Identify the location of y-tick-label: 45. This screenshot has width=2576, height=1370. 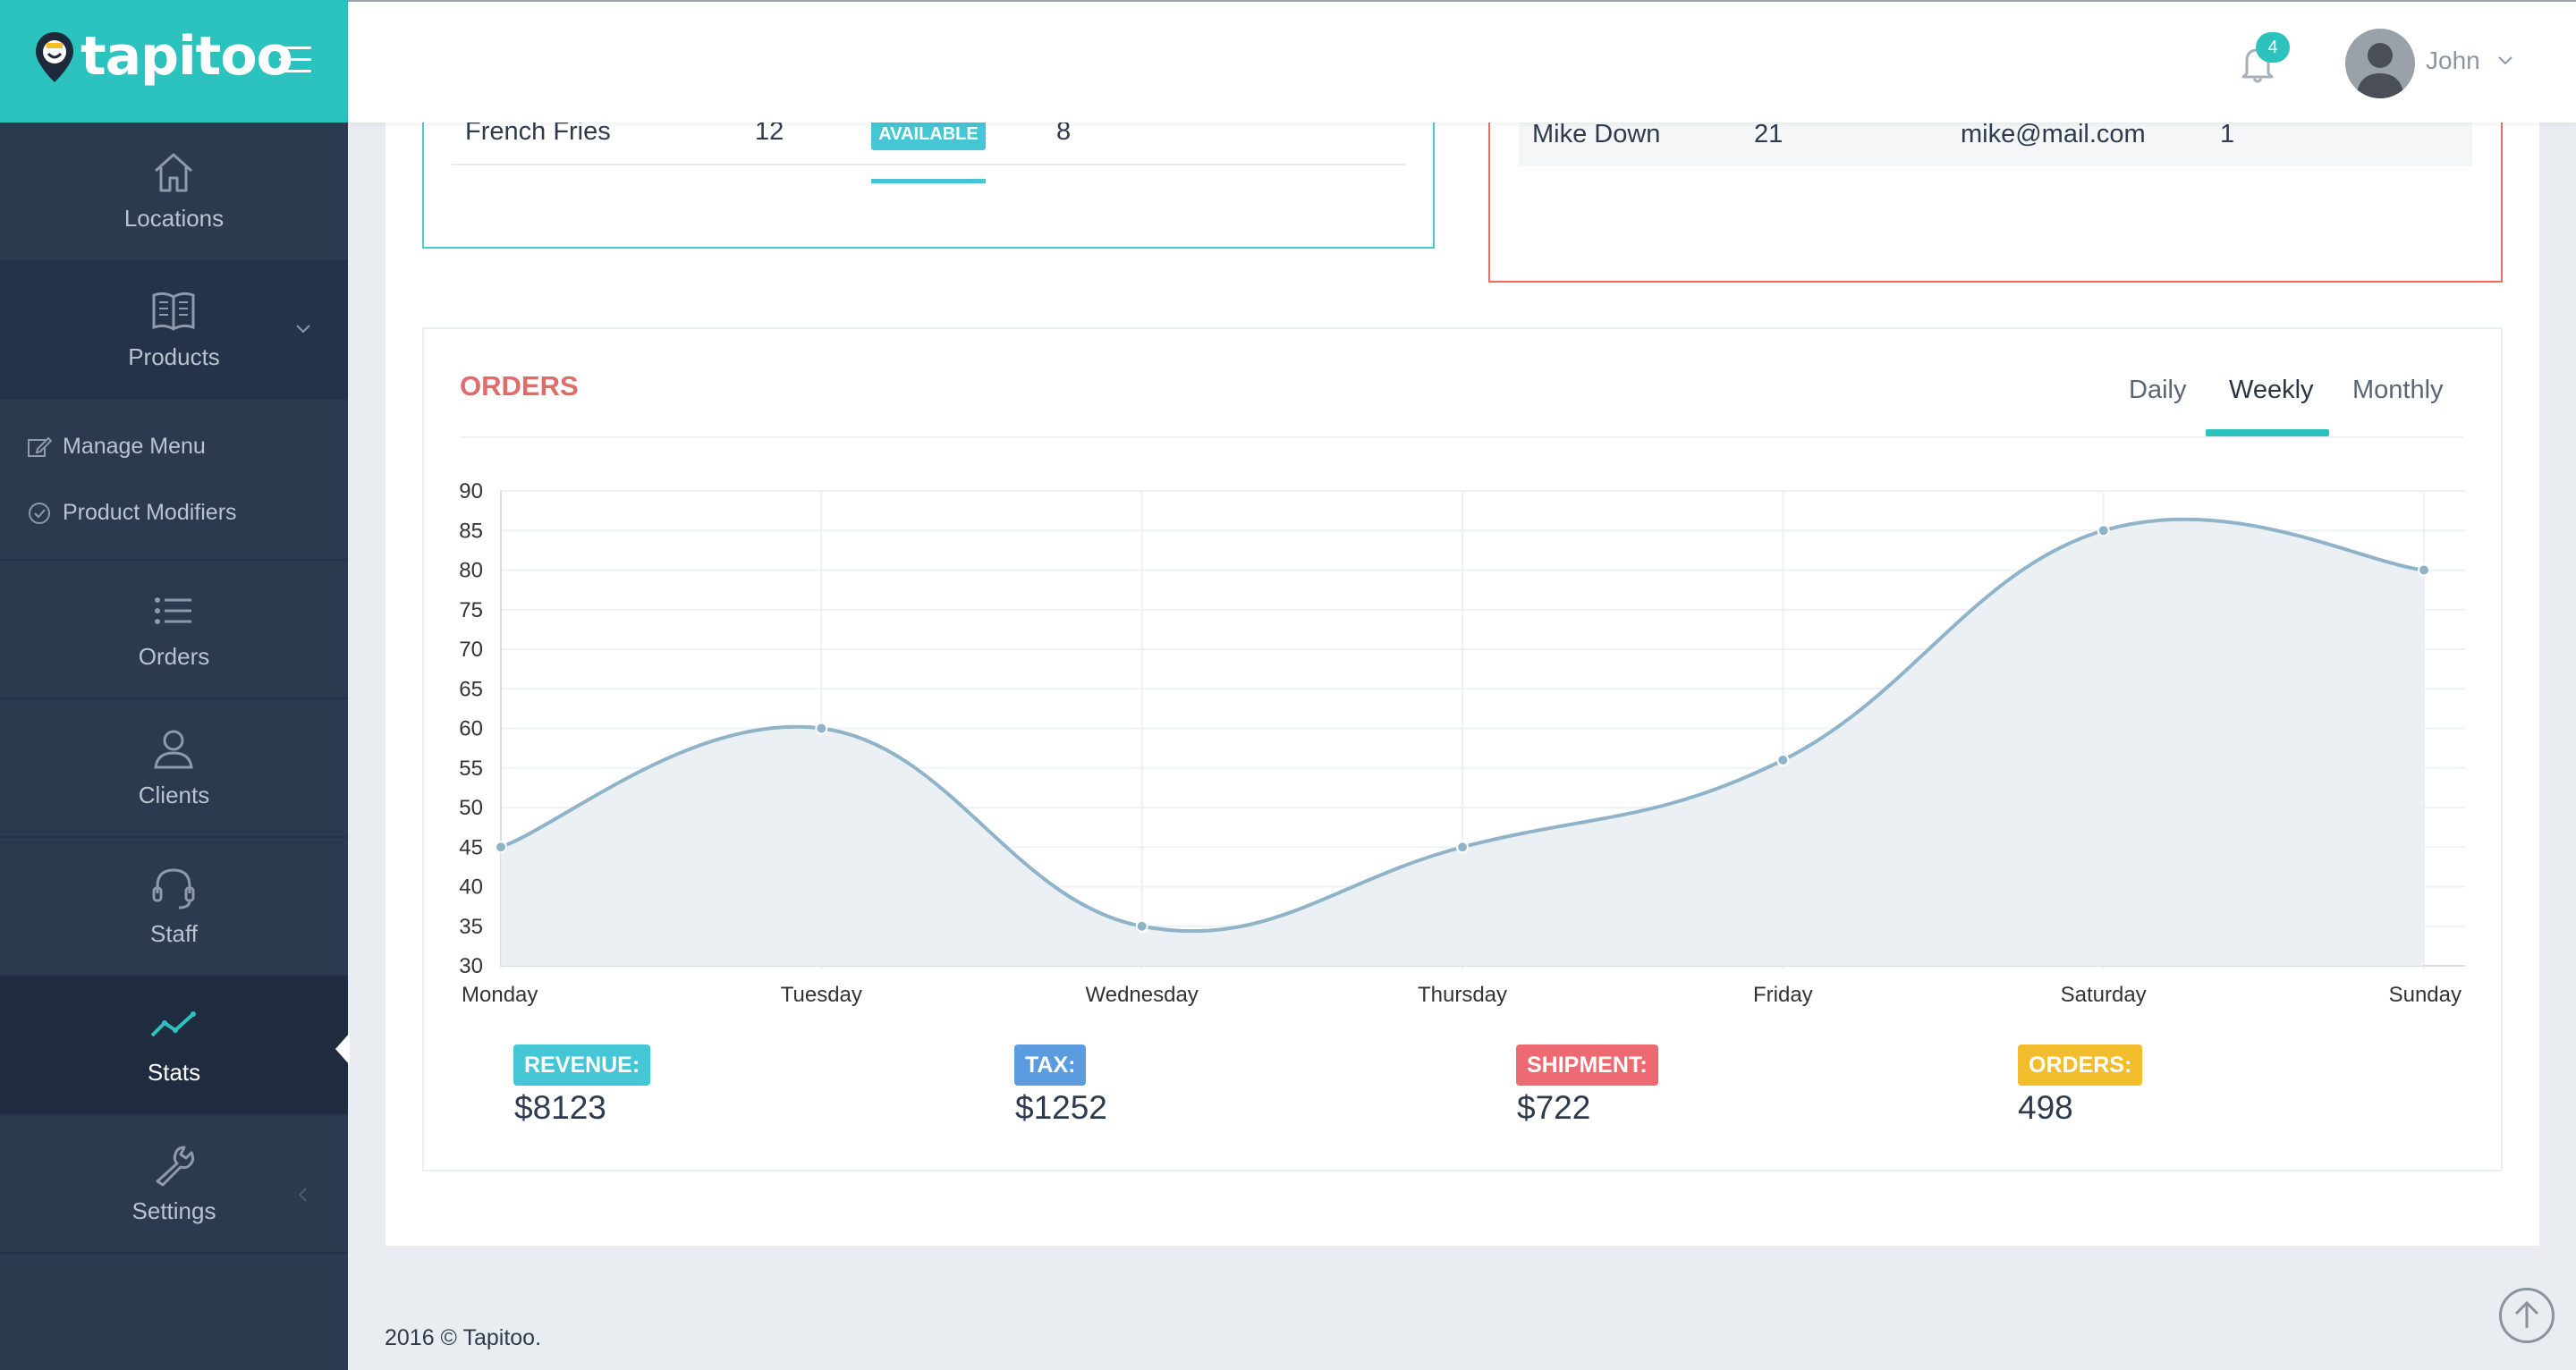
(471, 847).